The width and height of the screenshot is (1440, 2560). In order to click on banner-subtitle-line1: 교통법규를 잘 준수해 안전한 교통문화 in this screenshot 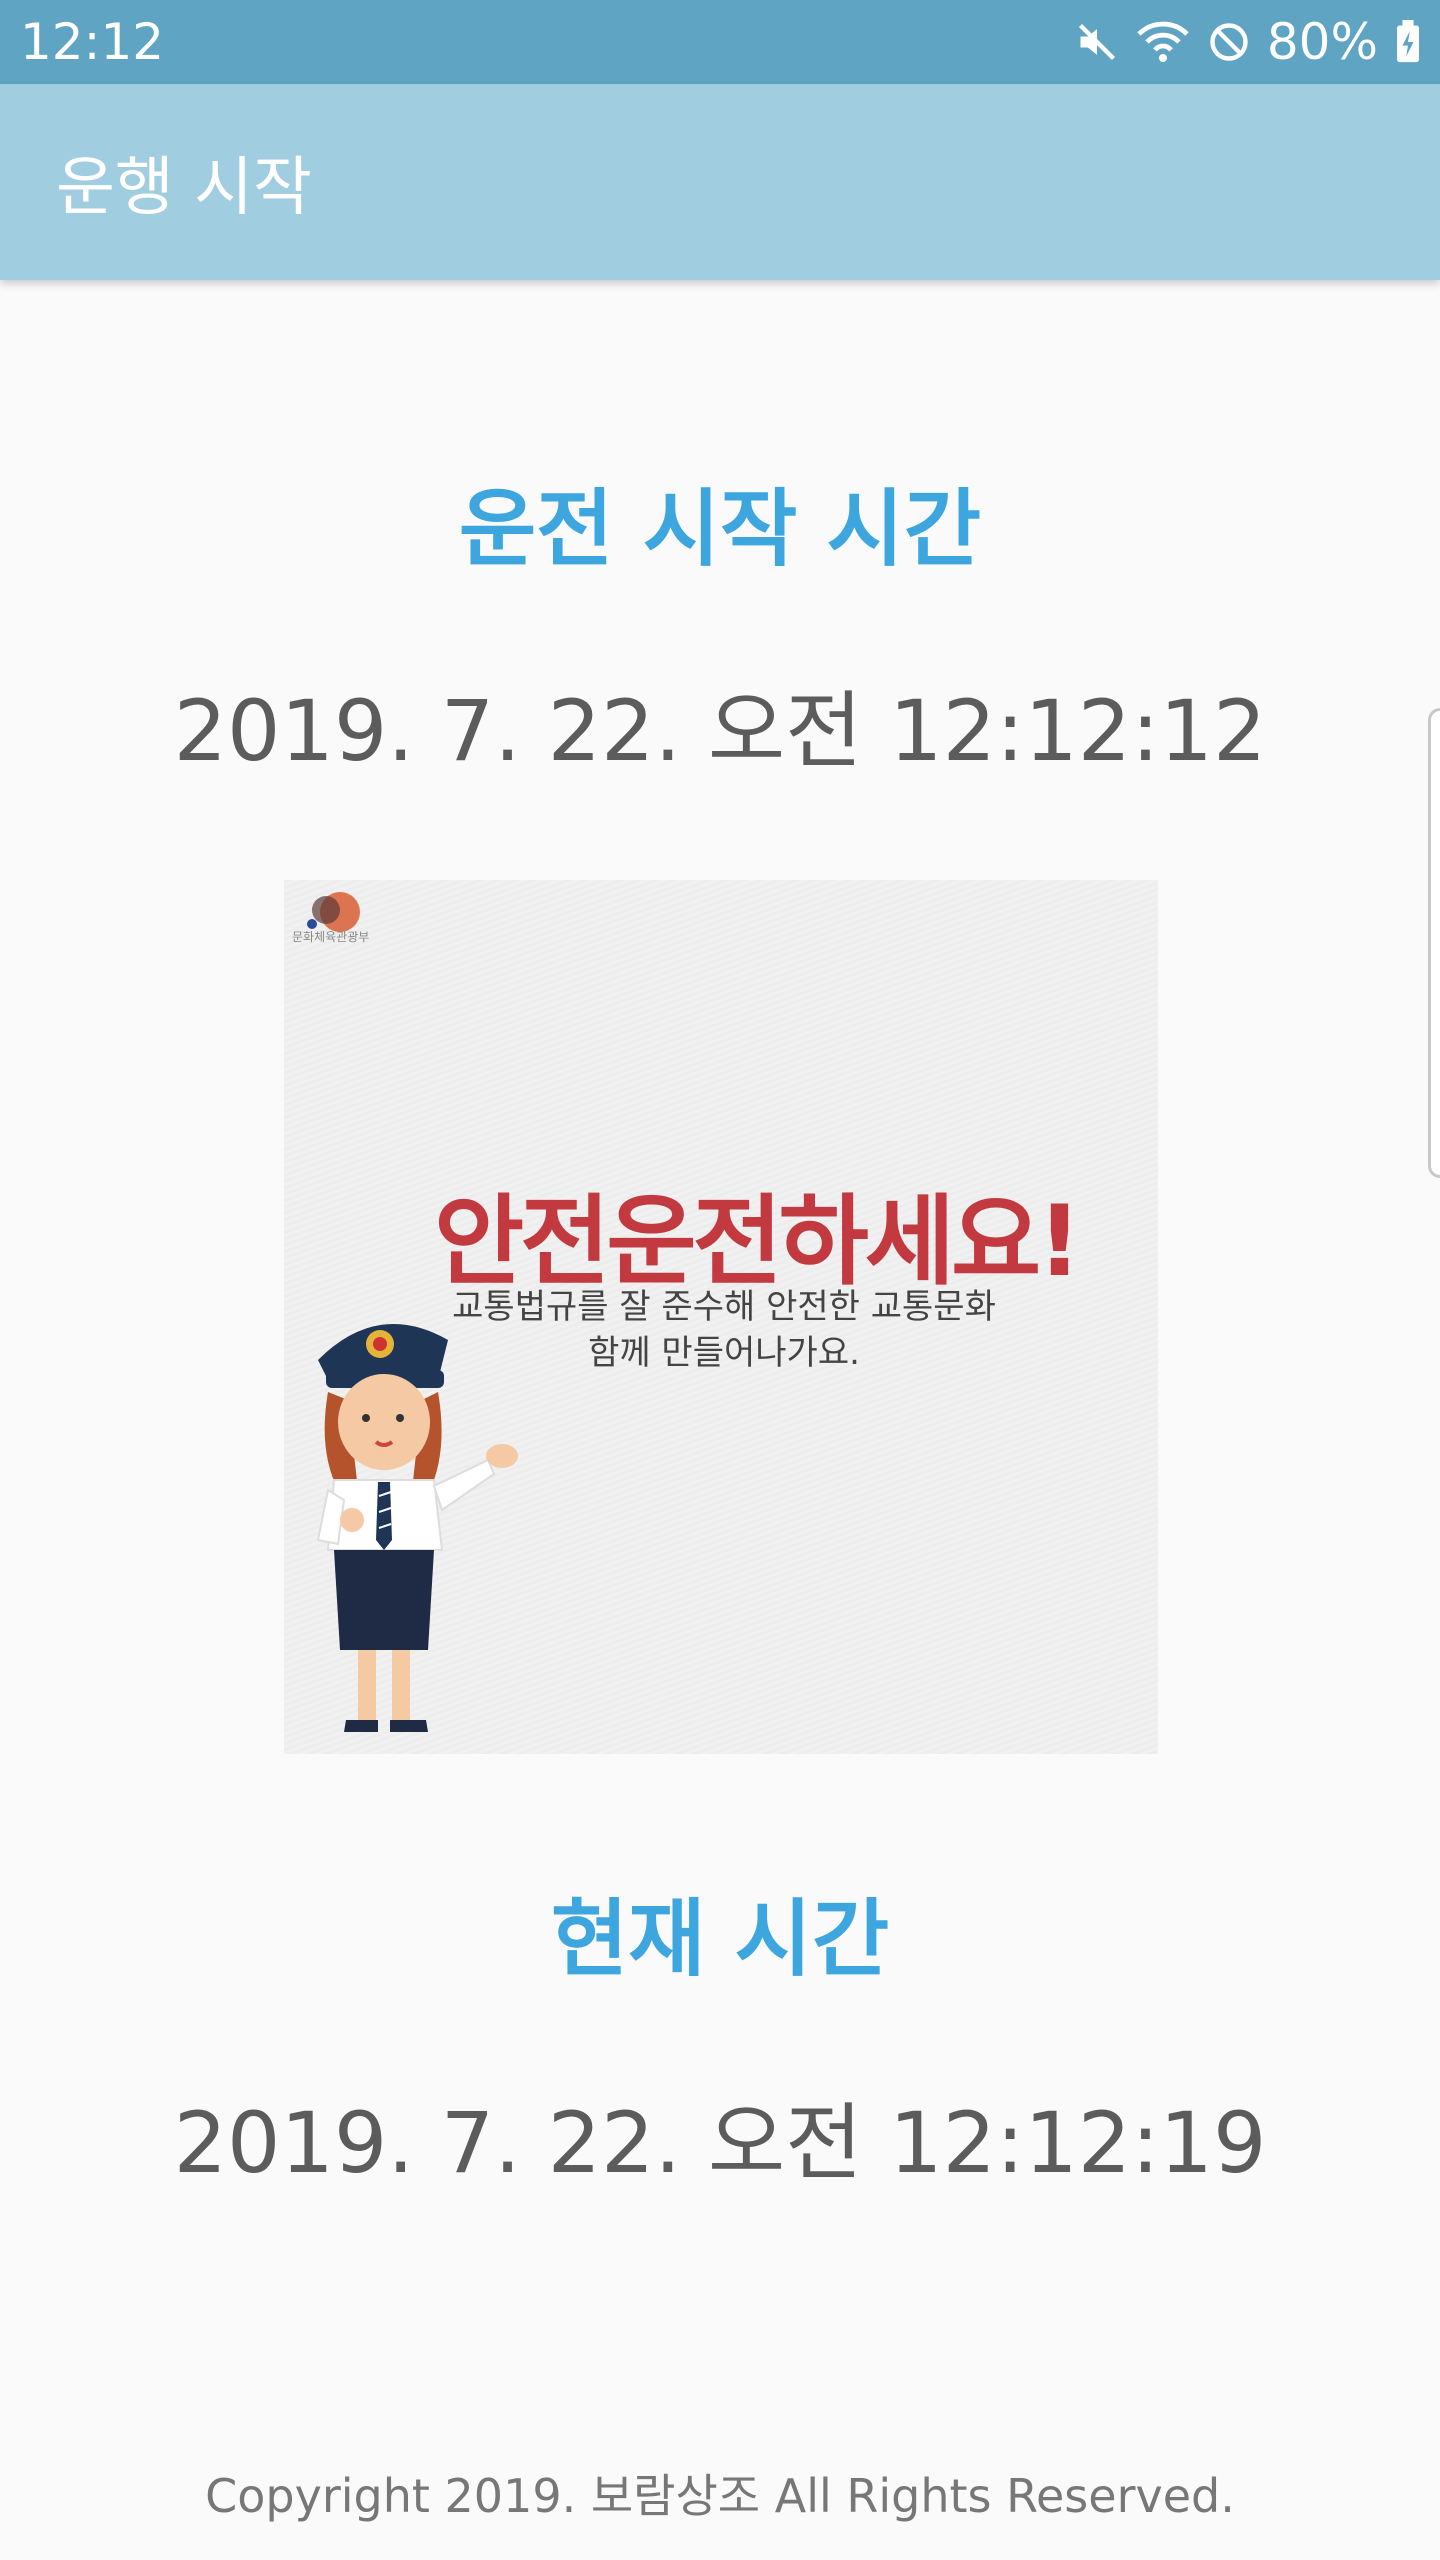, I will do `click(724, 1307)`.